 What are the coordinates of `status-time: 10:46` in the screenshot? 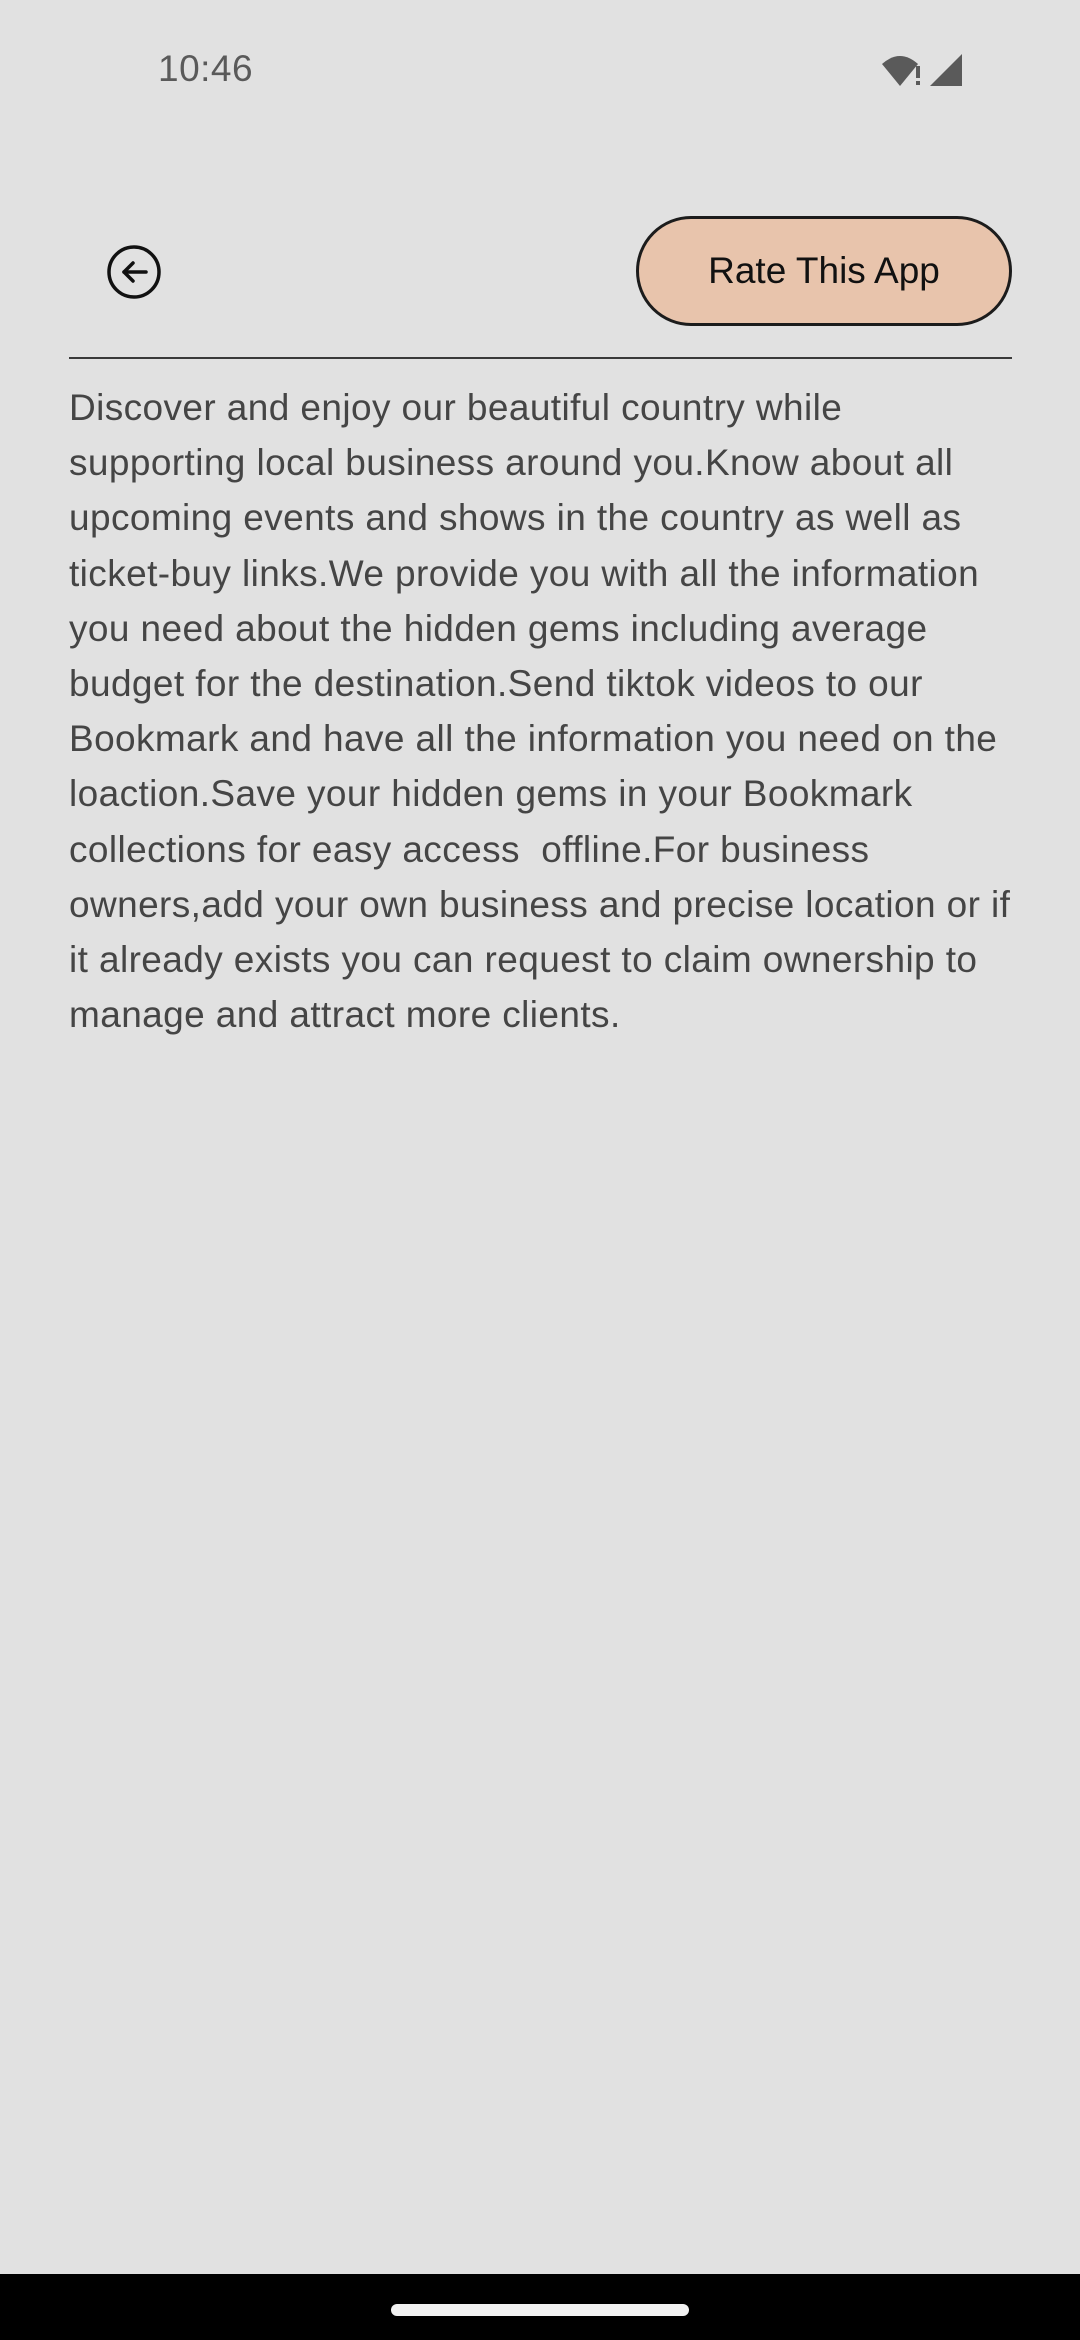 It's located at (206, 68).